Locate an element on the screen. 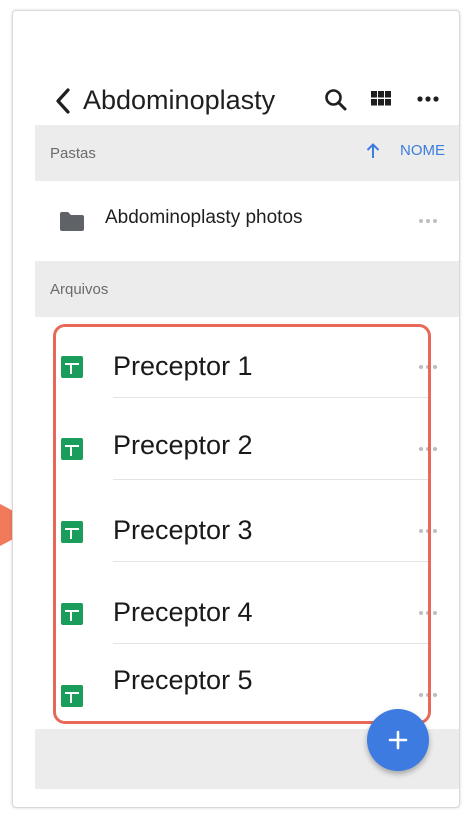 This screenshot has height=814, width=469. more-horizontal-icon is located at coordinates (428, 99).